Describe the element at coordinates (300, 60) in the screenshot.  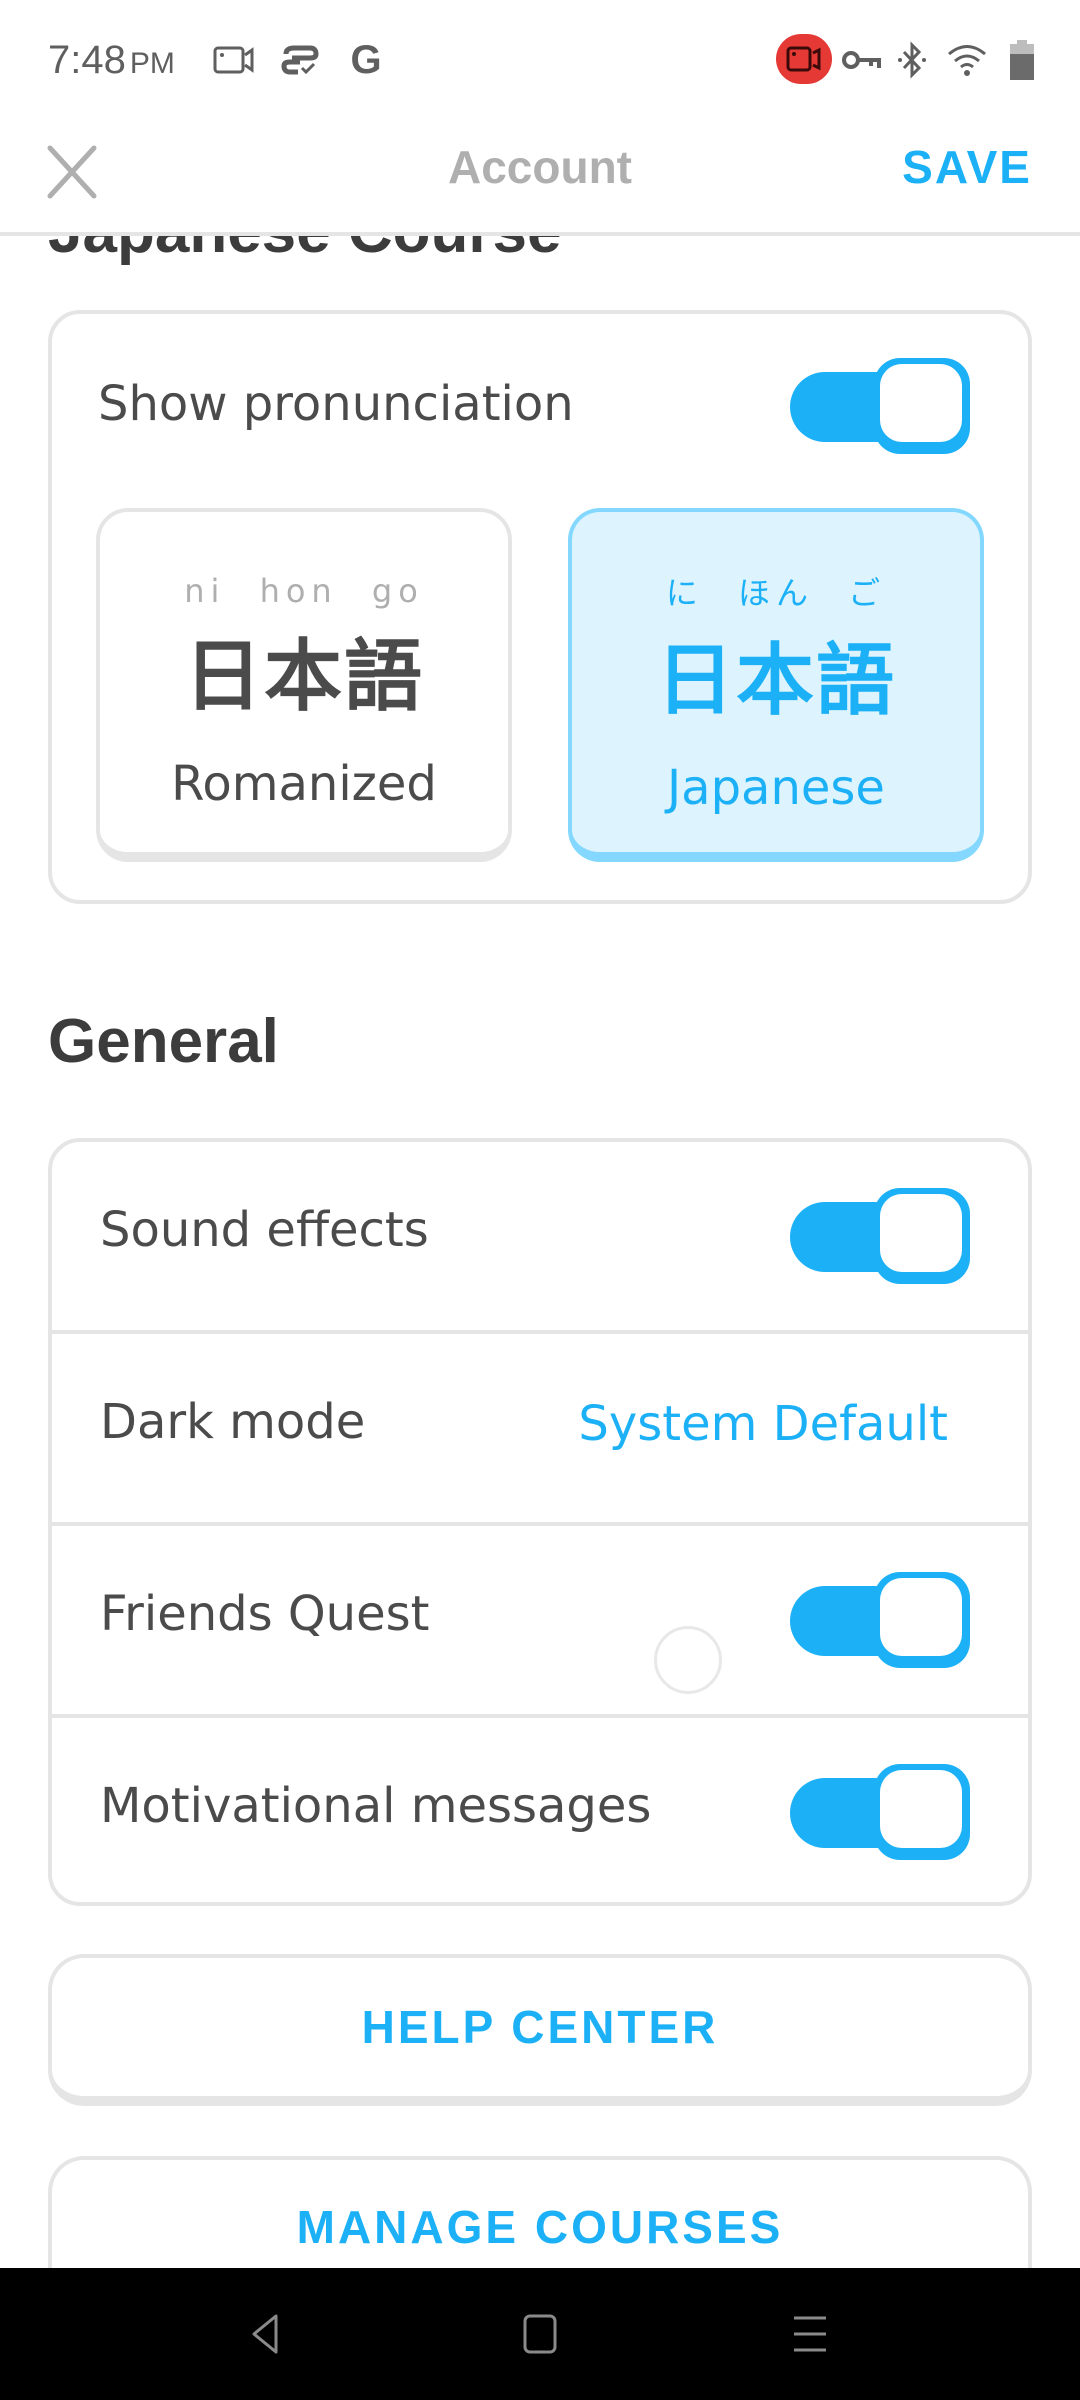
I see `sync-icon` at that location.